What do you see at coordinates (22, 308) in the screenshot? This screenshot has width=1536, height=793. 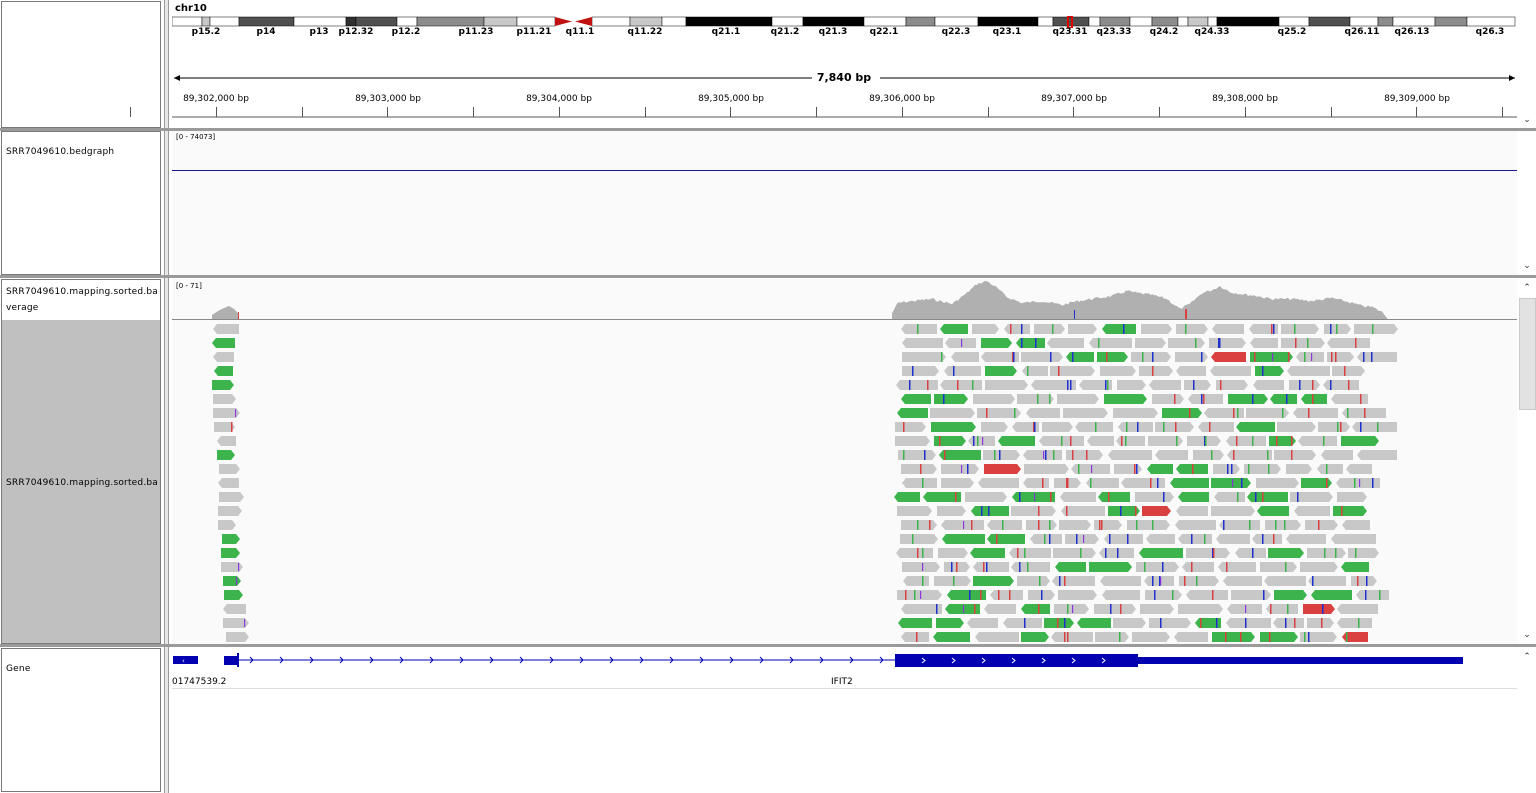 I see `coverage-track-name-line2: verage` at bounding box center [22, 308].